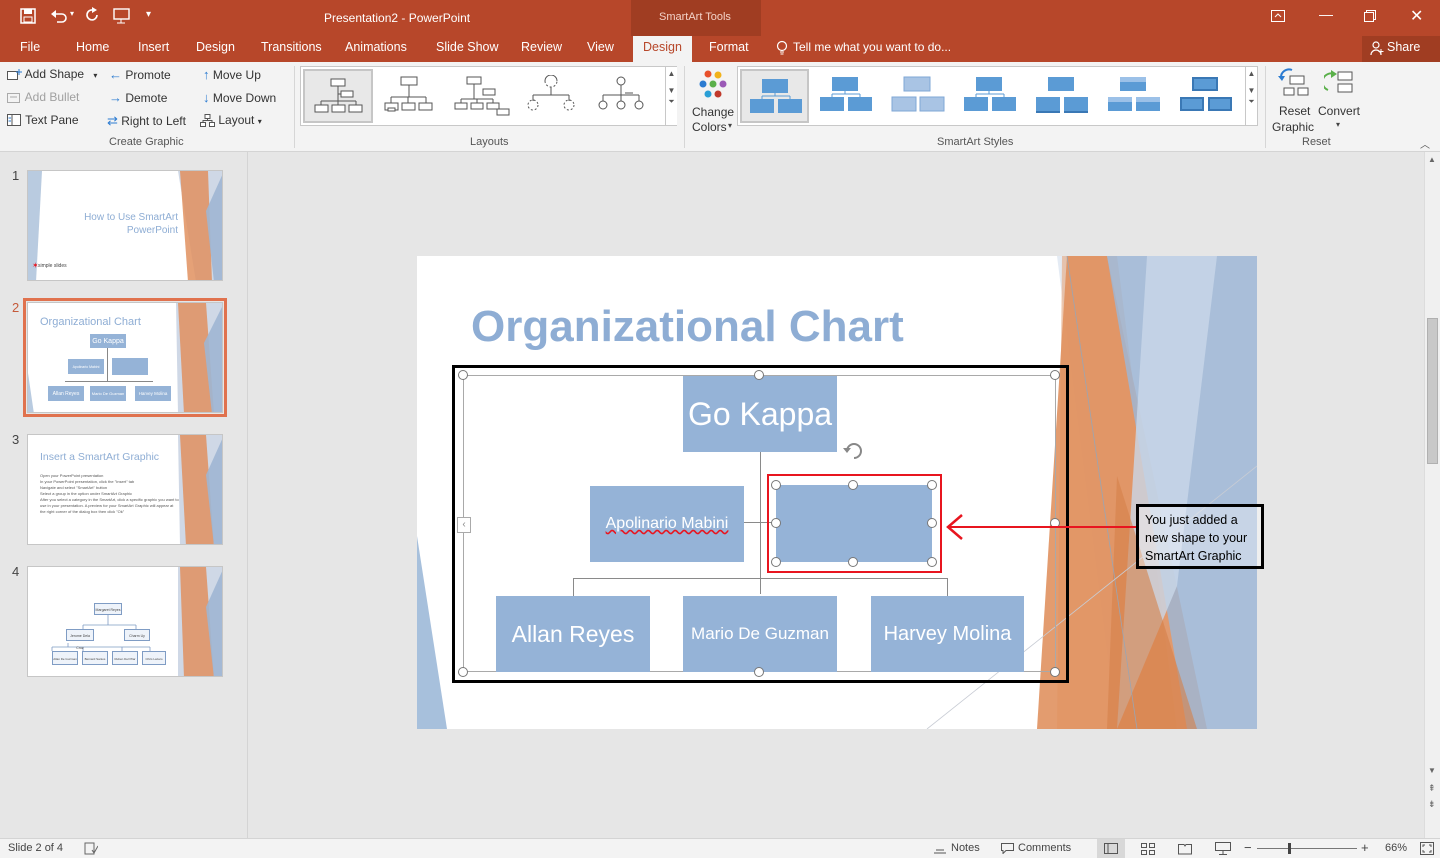  What do you see at coordinates (1248, 847) in the screenshot?
I see `zoom-out-icon: −` at bounding box center [1248, 847].